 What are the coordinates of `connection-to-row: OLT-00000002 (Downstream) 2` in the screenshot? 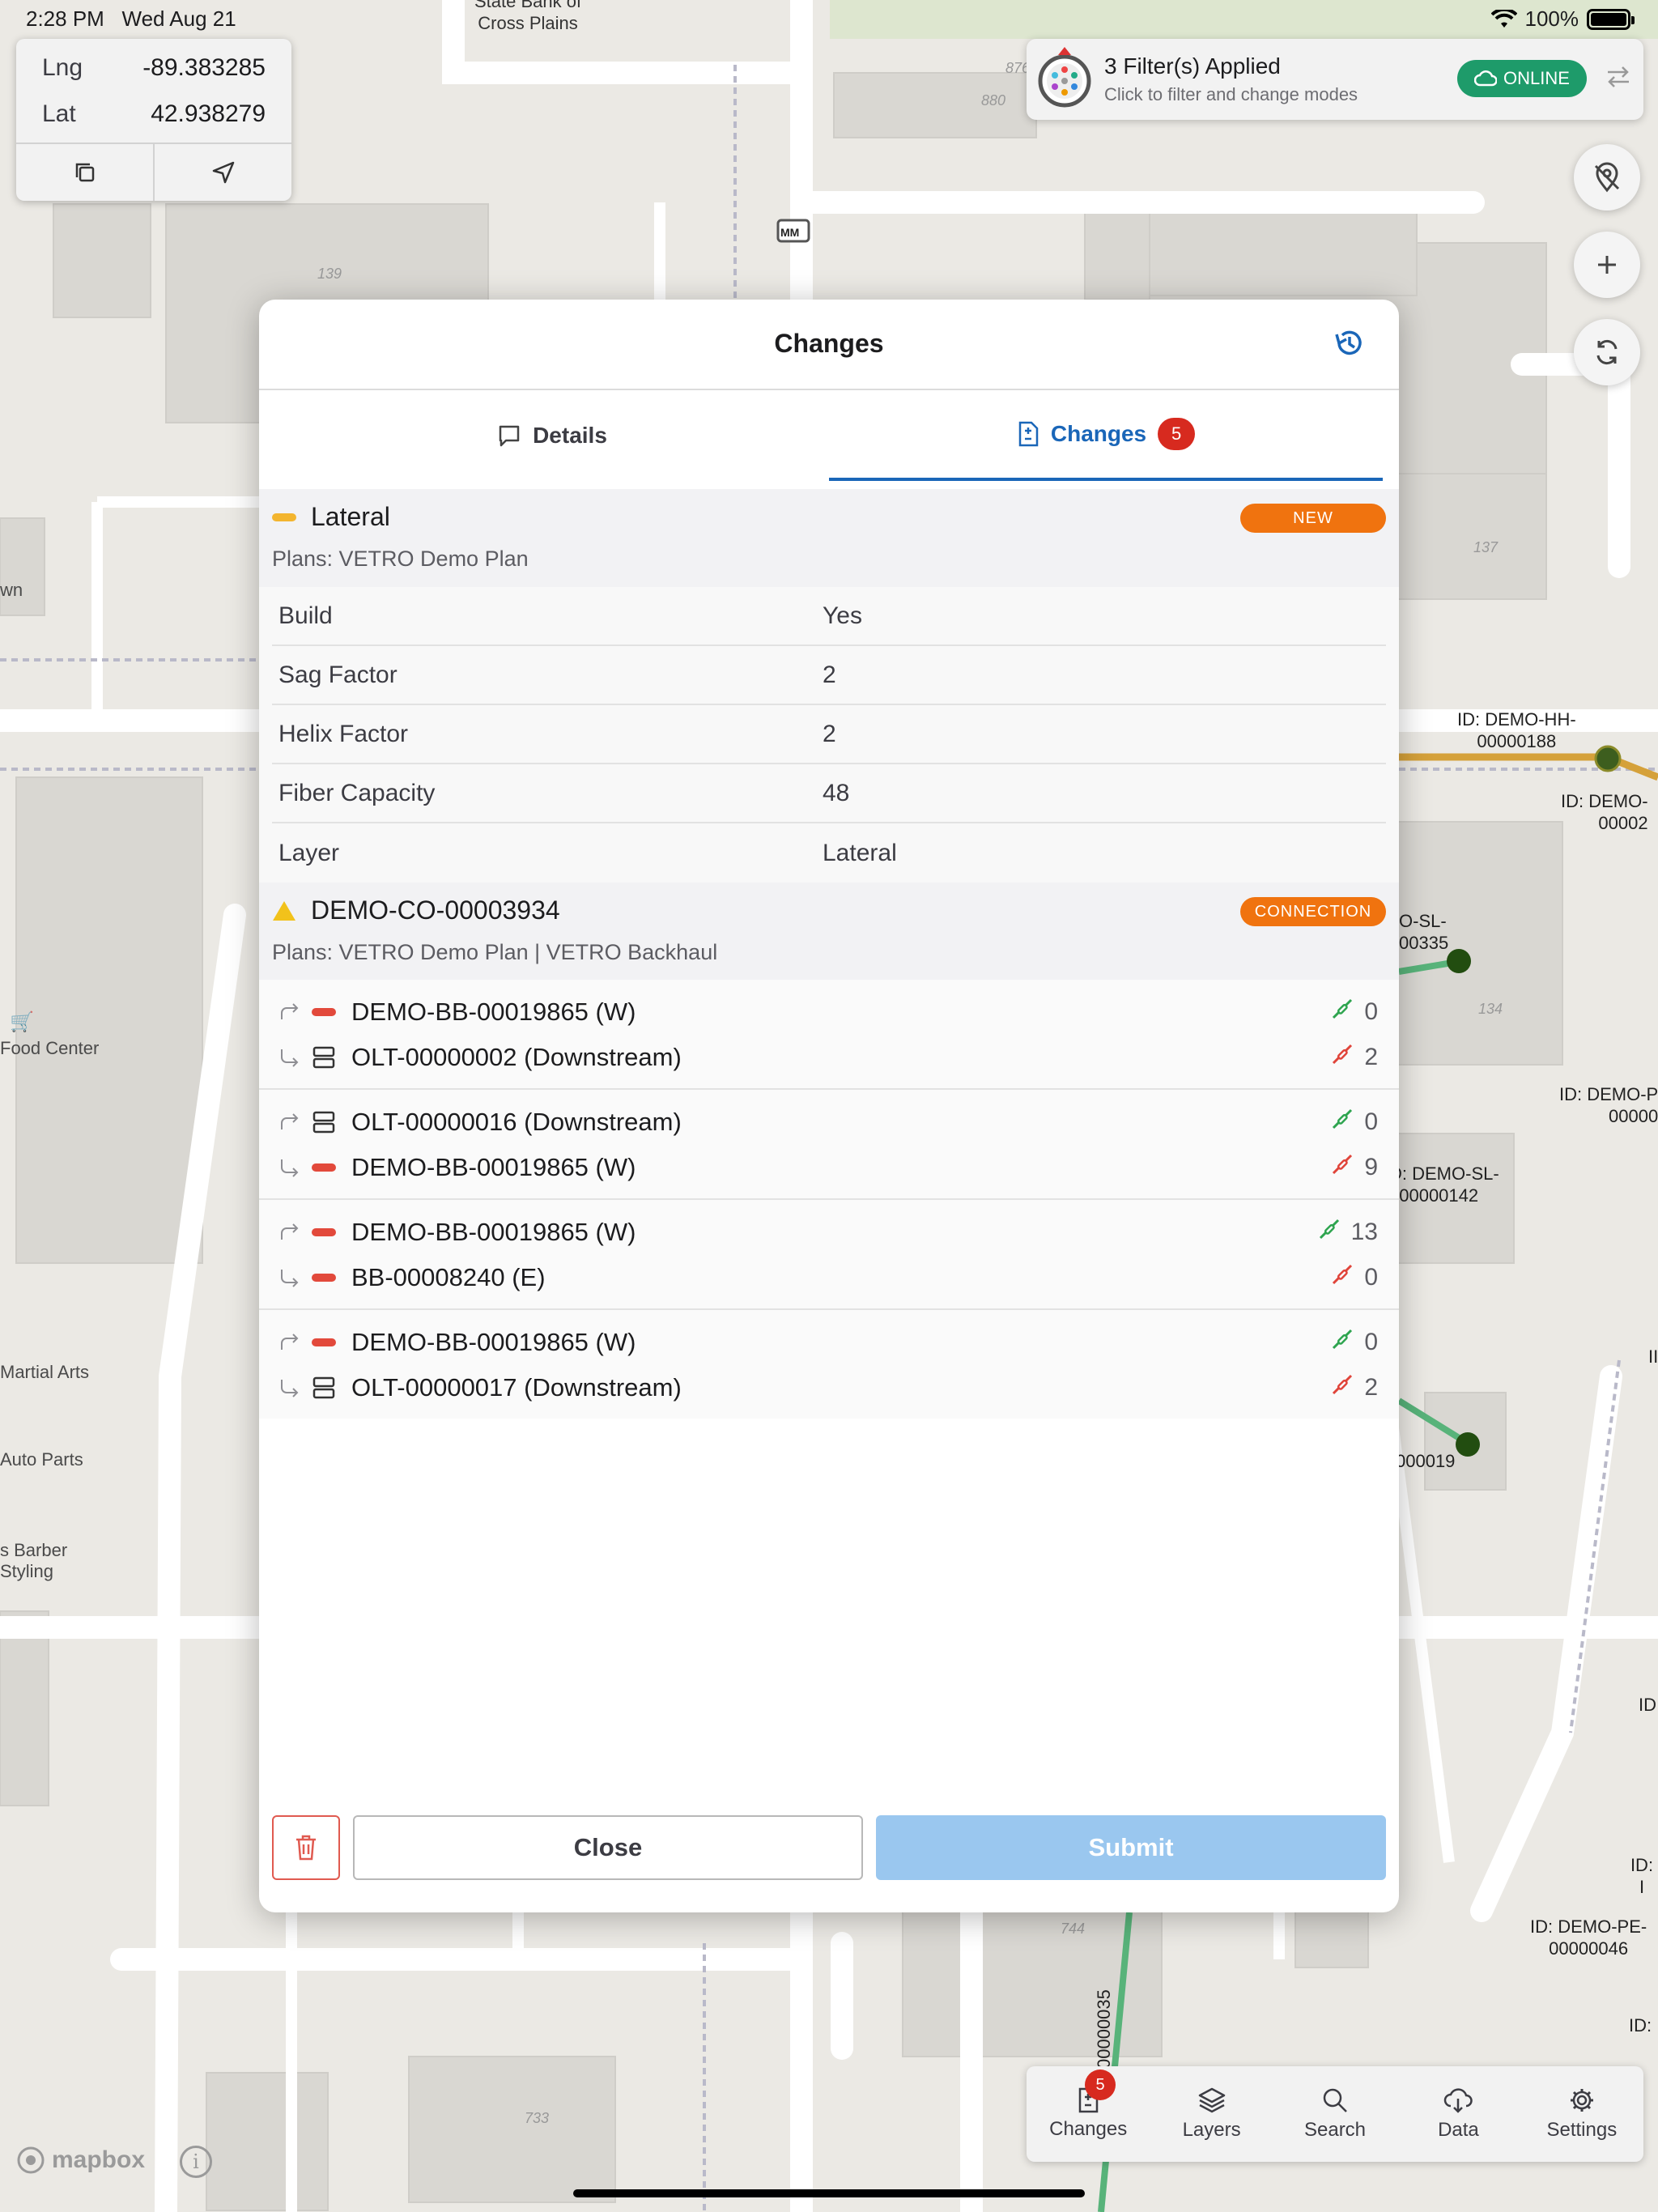 It's located at (829, 1057).